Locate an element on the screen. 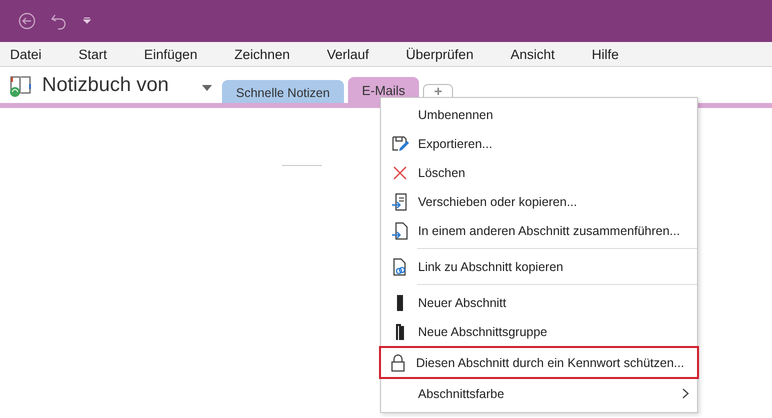  menu-item: Datei is located at coordinates (26, 54).